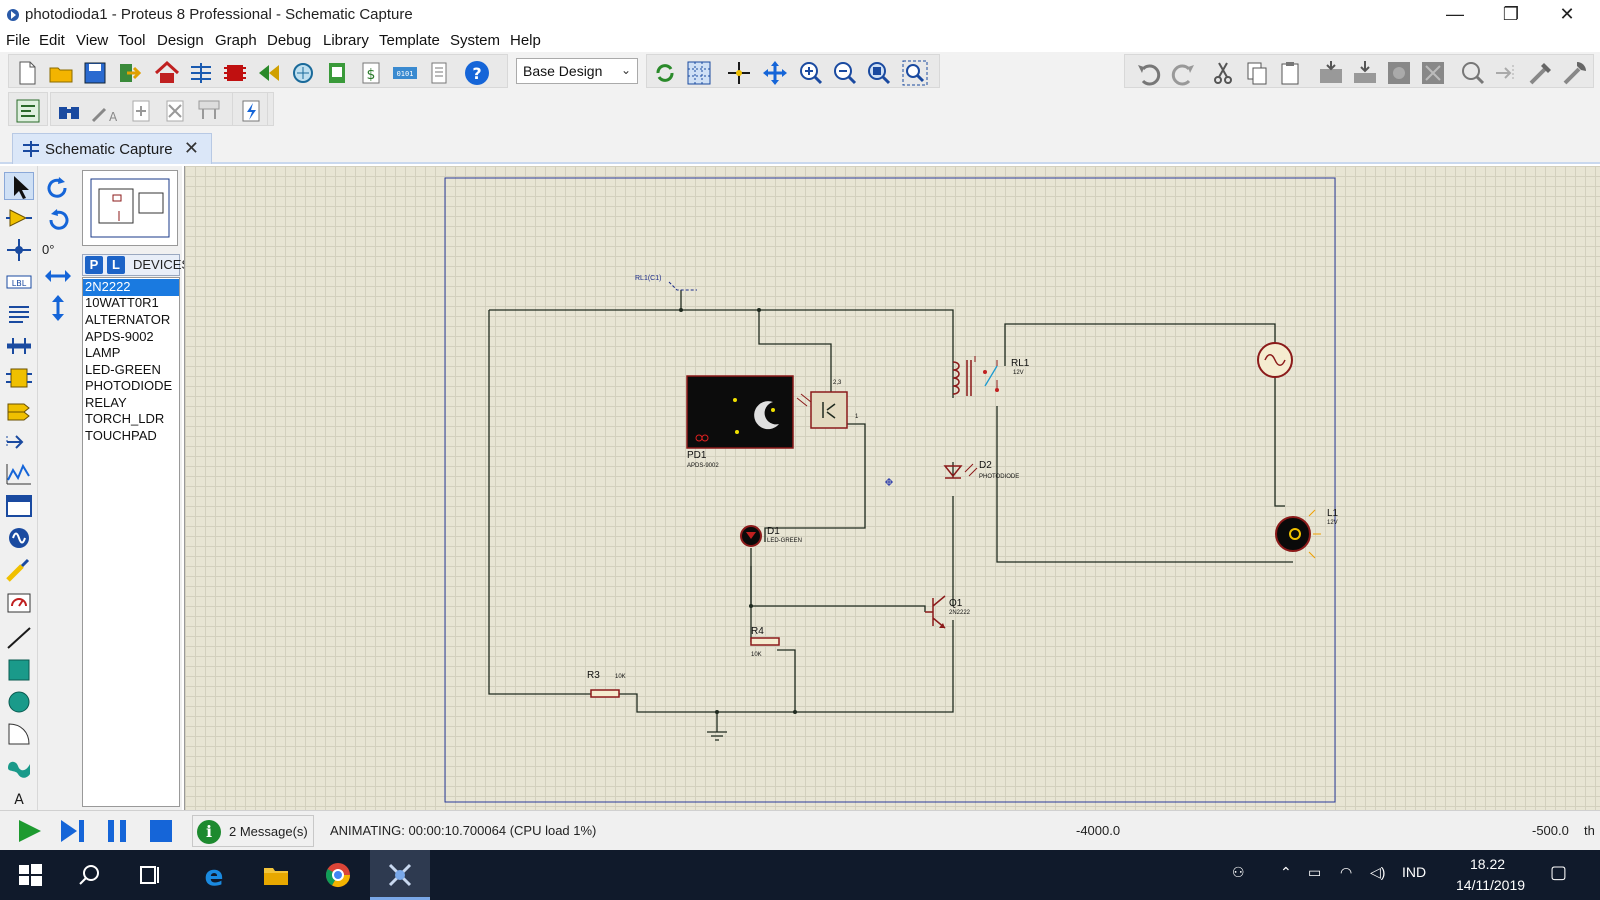  Describe the element at coordinates (175, 111) in the screenshot. I see `remove-sheet-icon` at that location.